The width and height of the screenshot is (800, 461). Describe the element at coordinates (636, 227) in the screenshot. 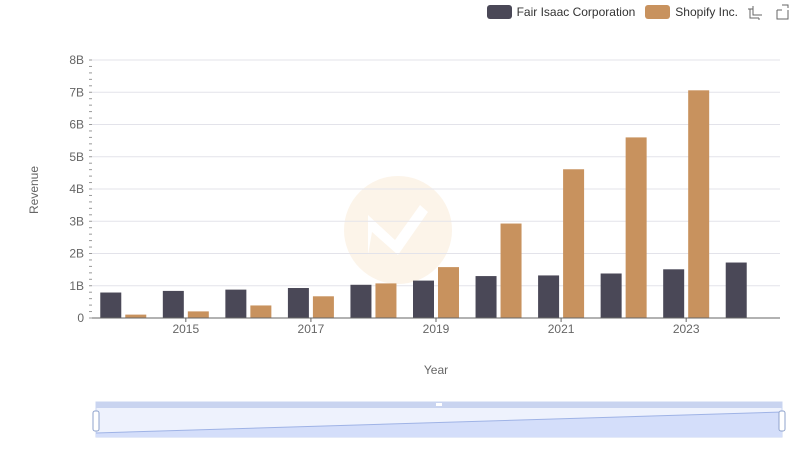

I see `bar-shopify-2022` at that location.